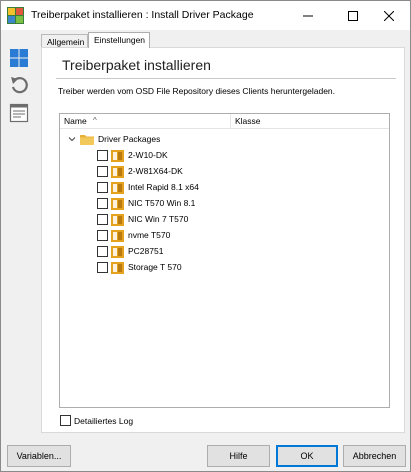 The width and height of the screenshot is (411, 472). I want to click on tab-einstellungen: Einstellungen, so click(119, 40).